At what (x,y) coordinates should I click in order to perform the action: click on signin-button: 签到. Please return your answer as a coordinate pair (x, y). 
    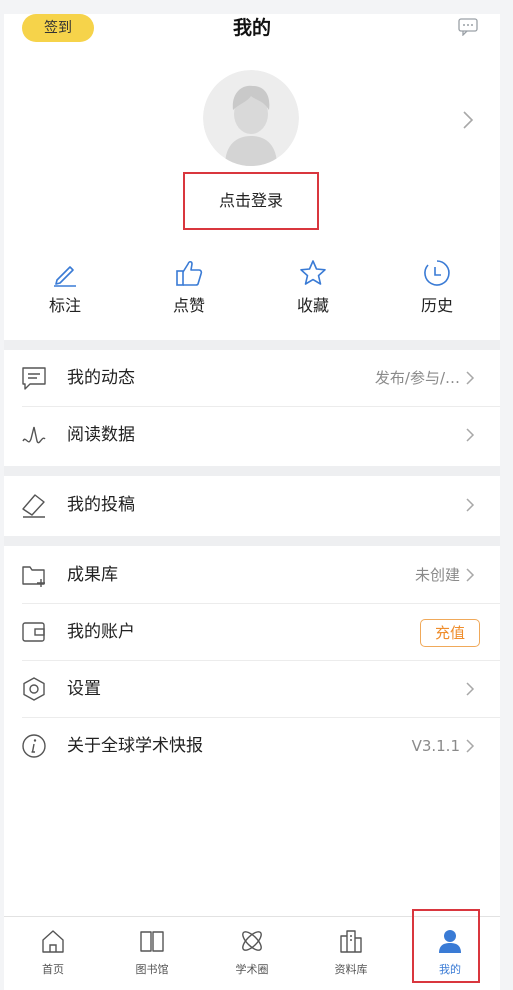
    Looking at the image, I should click on (58, 28).